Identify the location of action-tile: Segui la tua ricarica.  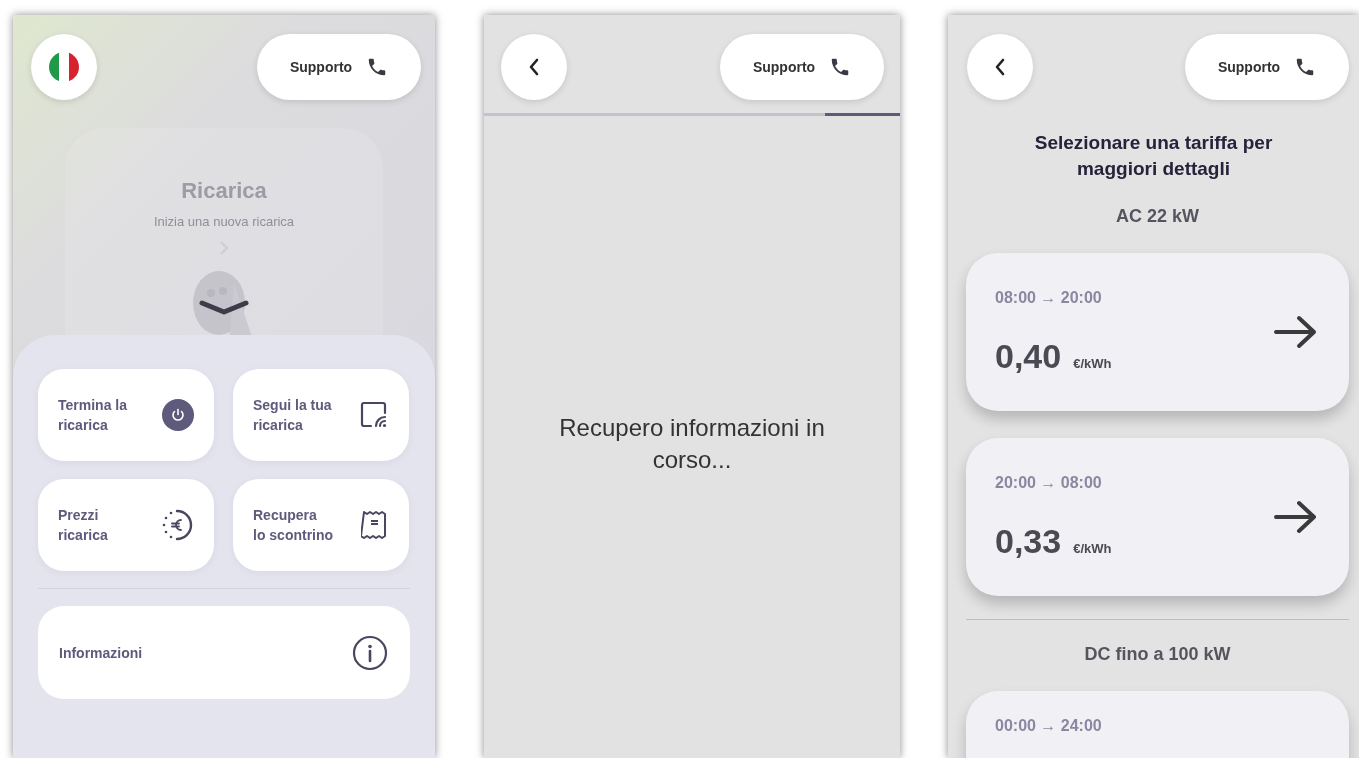
(321, 415).